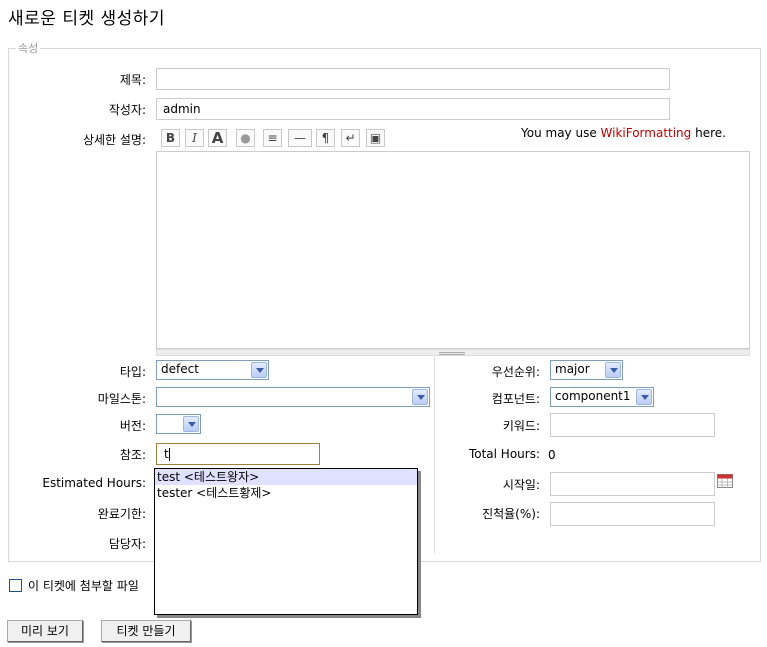  What do you see at coordinates (121, 514) in the screenshot?
I see `due-date-label: 완료기한:` at bounding box center [121, 514].